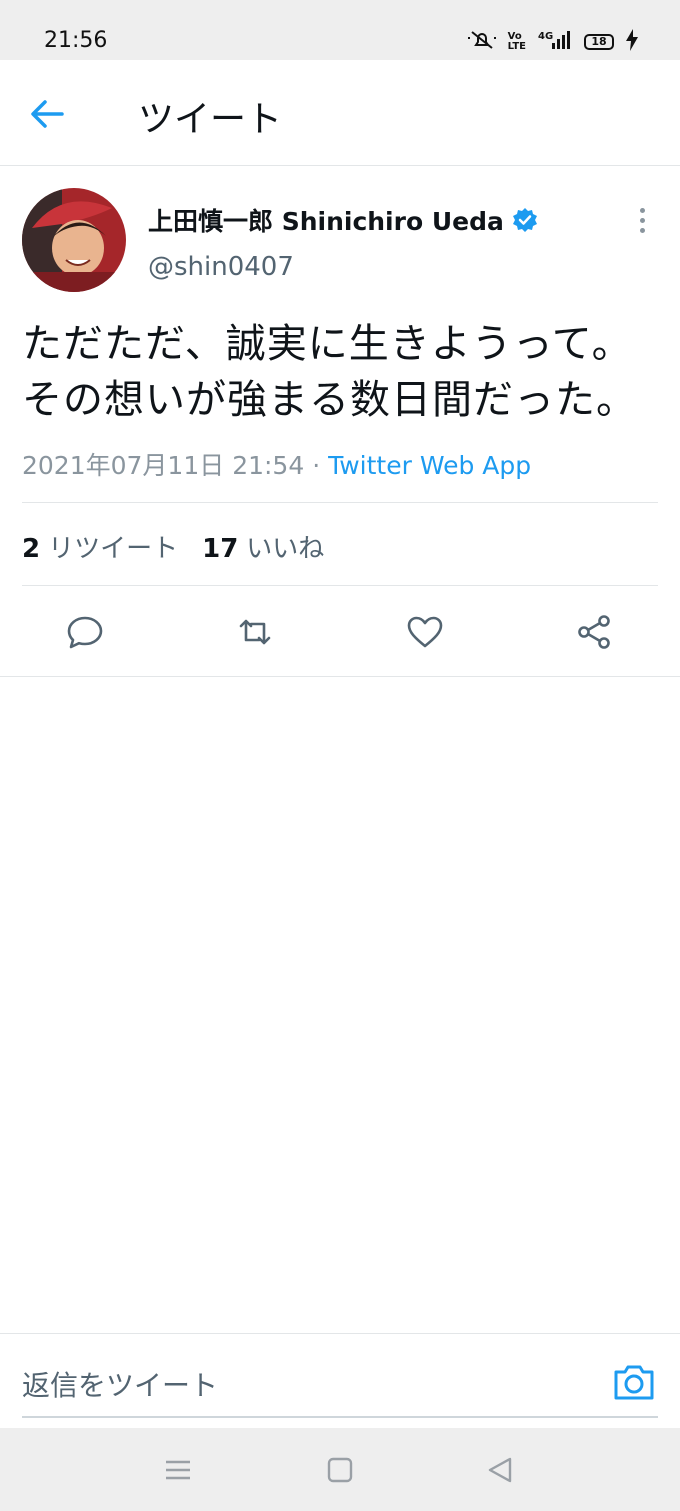 The image size is (680, 1511). I want to click on back-triangle-icon, so click(500, 1470).